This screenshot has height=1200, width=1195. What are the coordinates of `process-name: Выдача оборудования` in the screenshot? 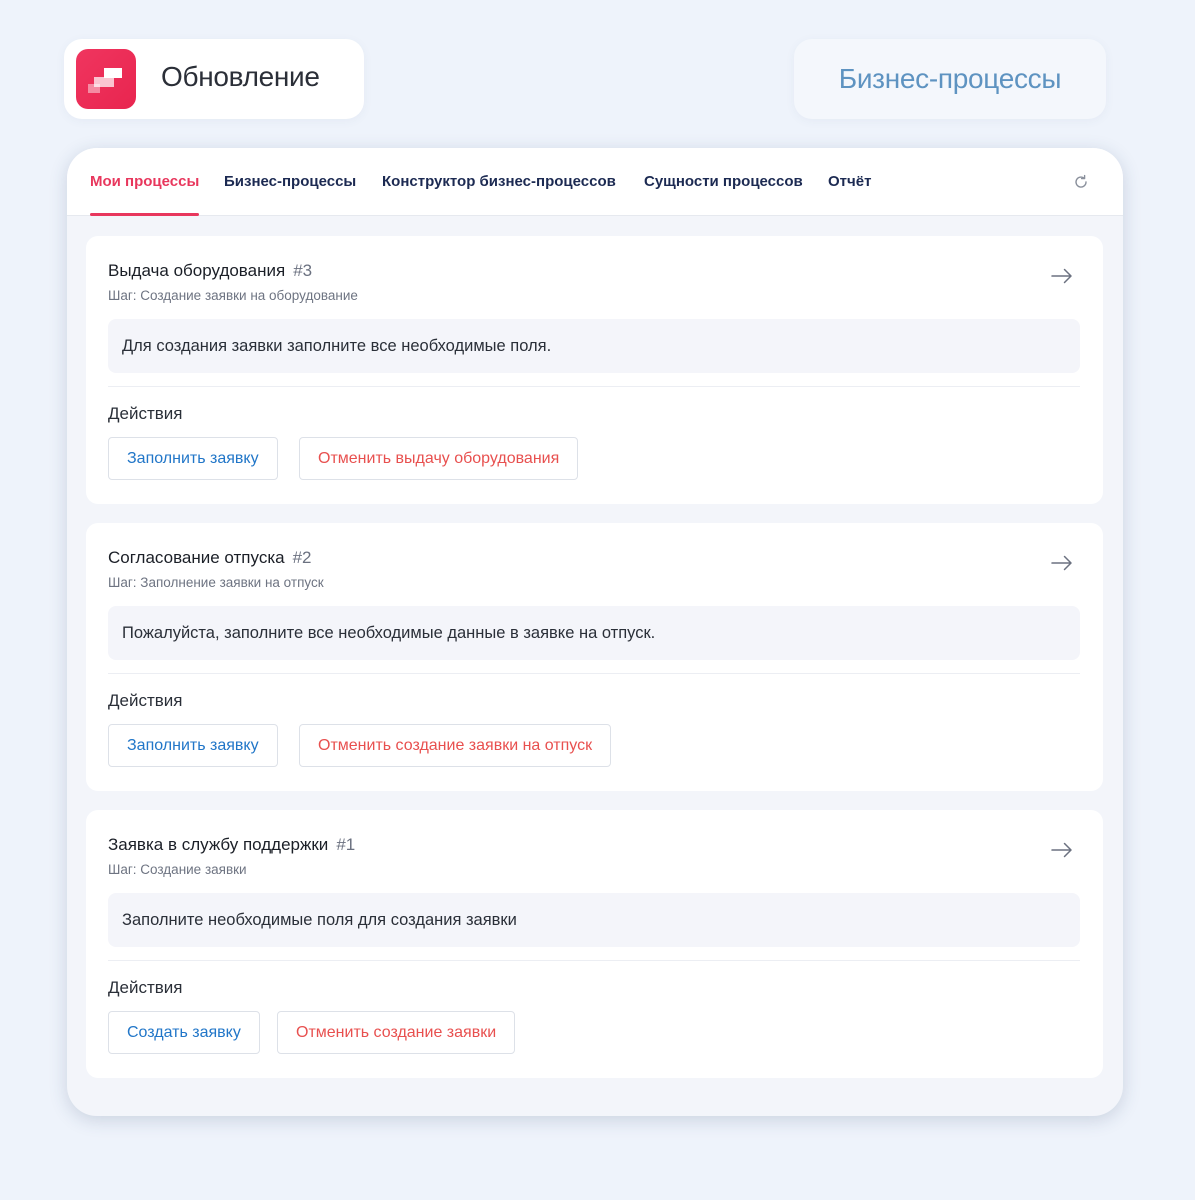 It's located at (197, 270).